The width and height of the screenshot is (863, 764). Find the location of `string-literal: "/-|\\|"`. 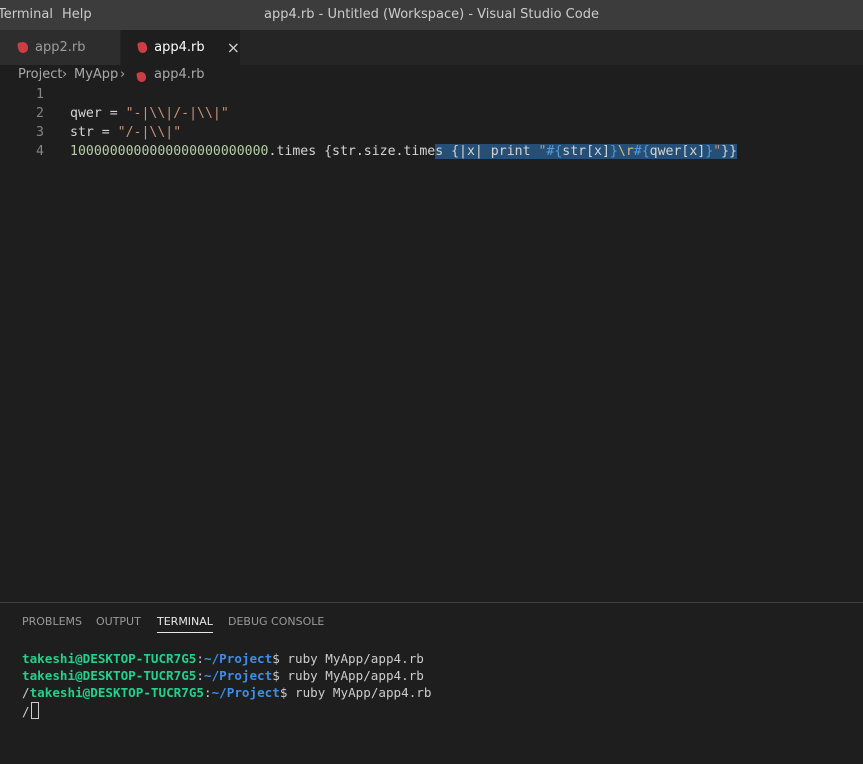

string-literal: "/-|\\|" is located at coordinates (149, 132).